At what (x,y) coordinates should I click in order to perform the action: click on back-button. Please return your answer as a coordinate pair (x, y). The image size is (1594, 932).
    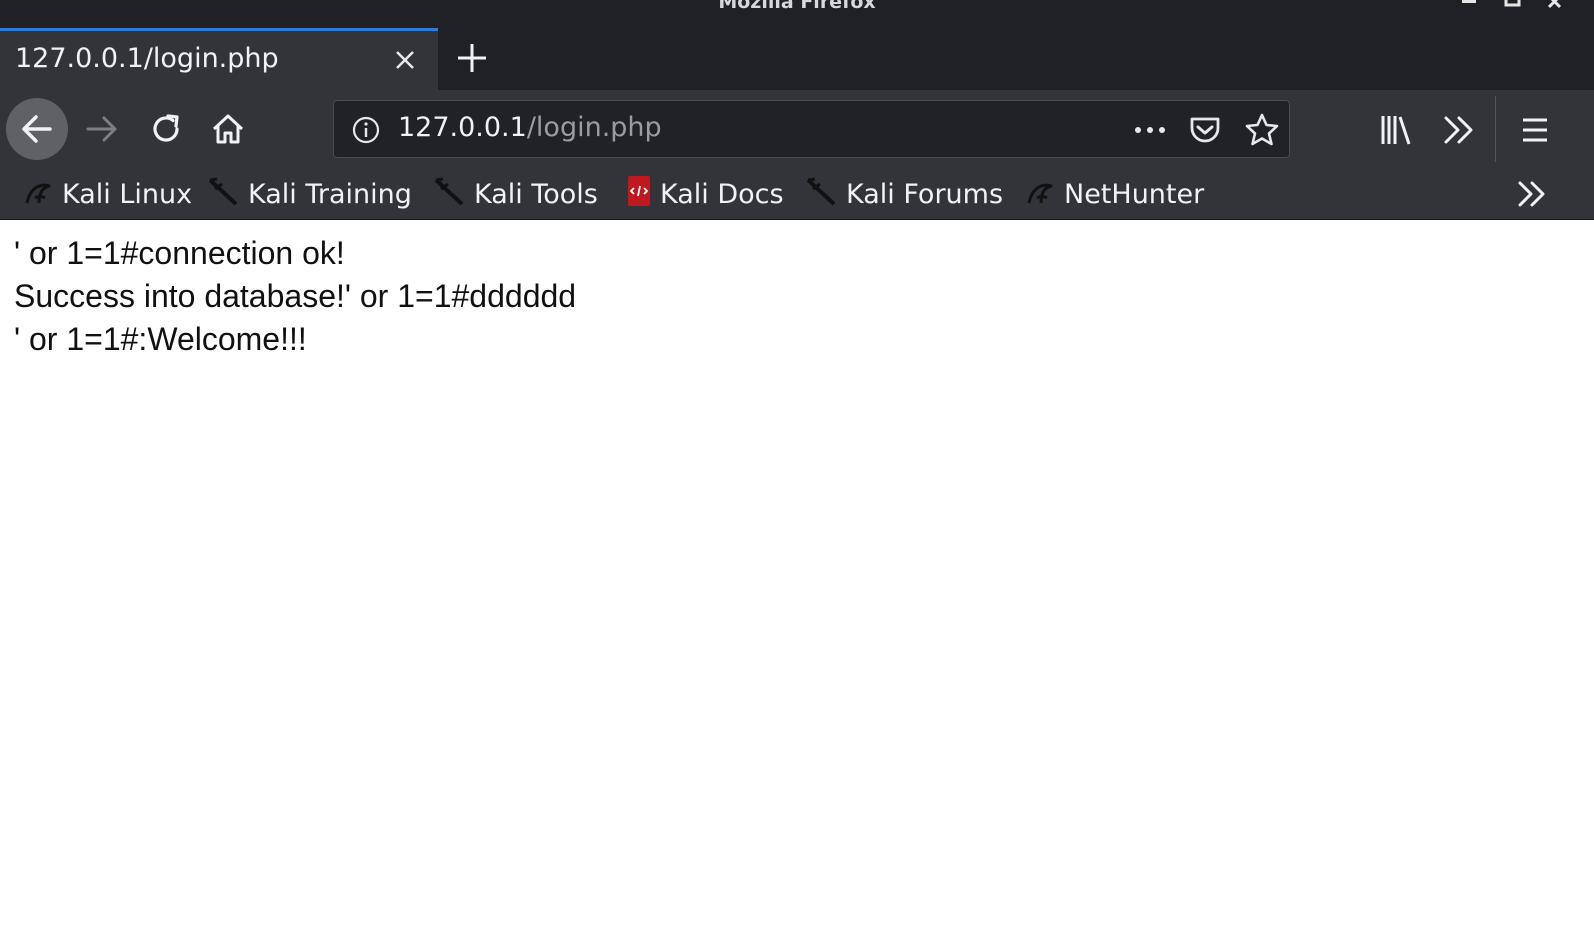
    Looking at the image, I should click on (37, 129).